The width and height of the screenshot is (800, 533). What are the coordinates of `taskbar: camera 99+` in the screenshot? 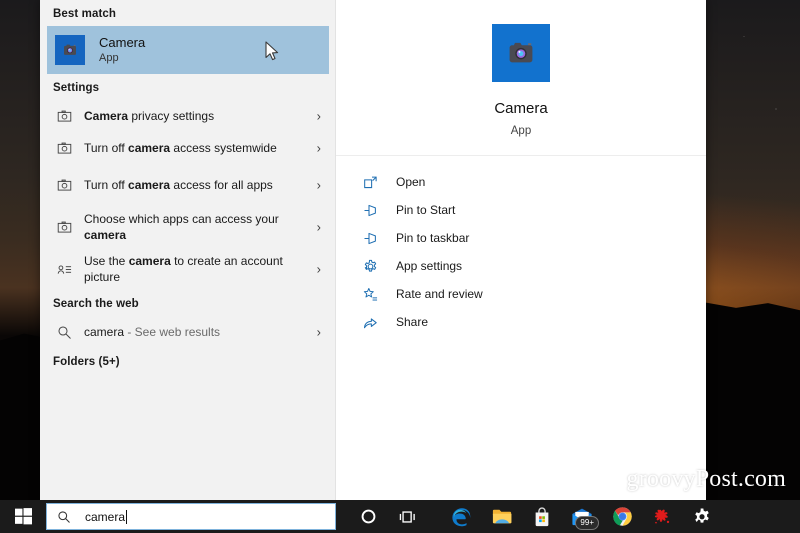 It's located at (400, 516).